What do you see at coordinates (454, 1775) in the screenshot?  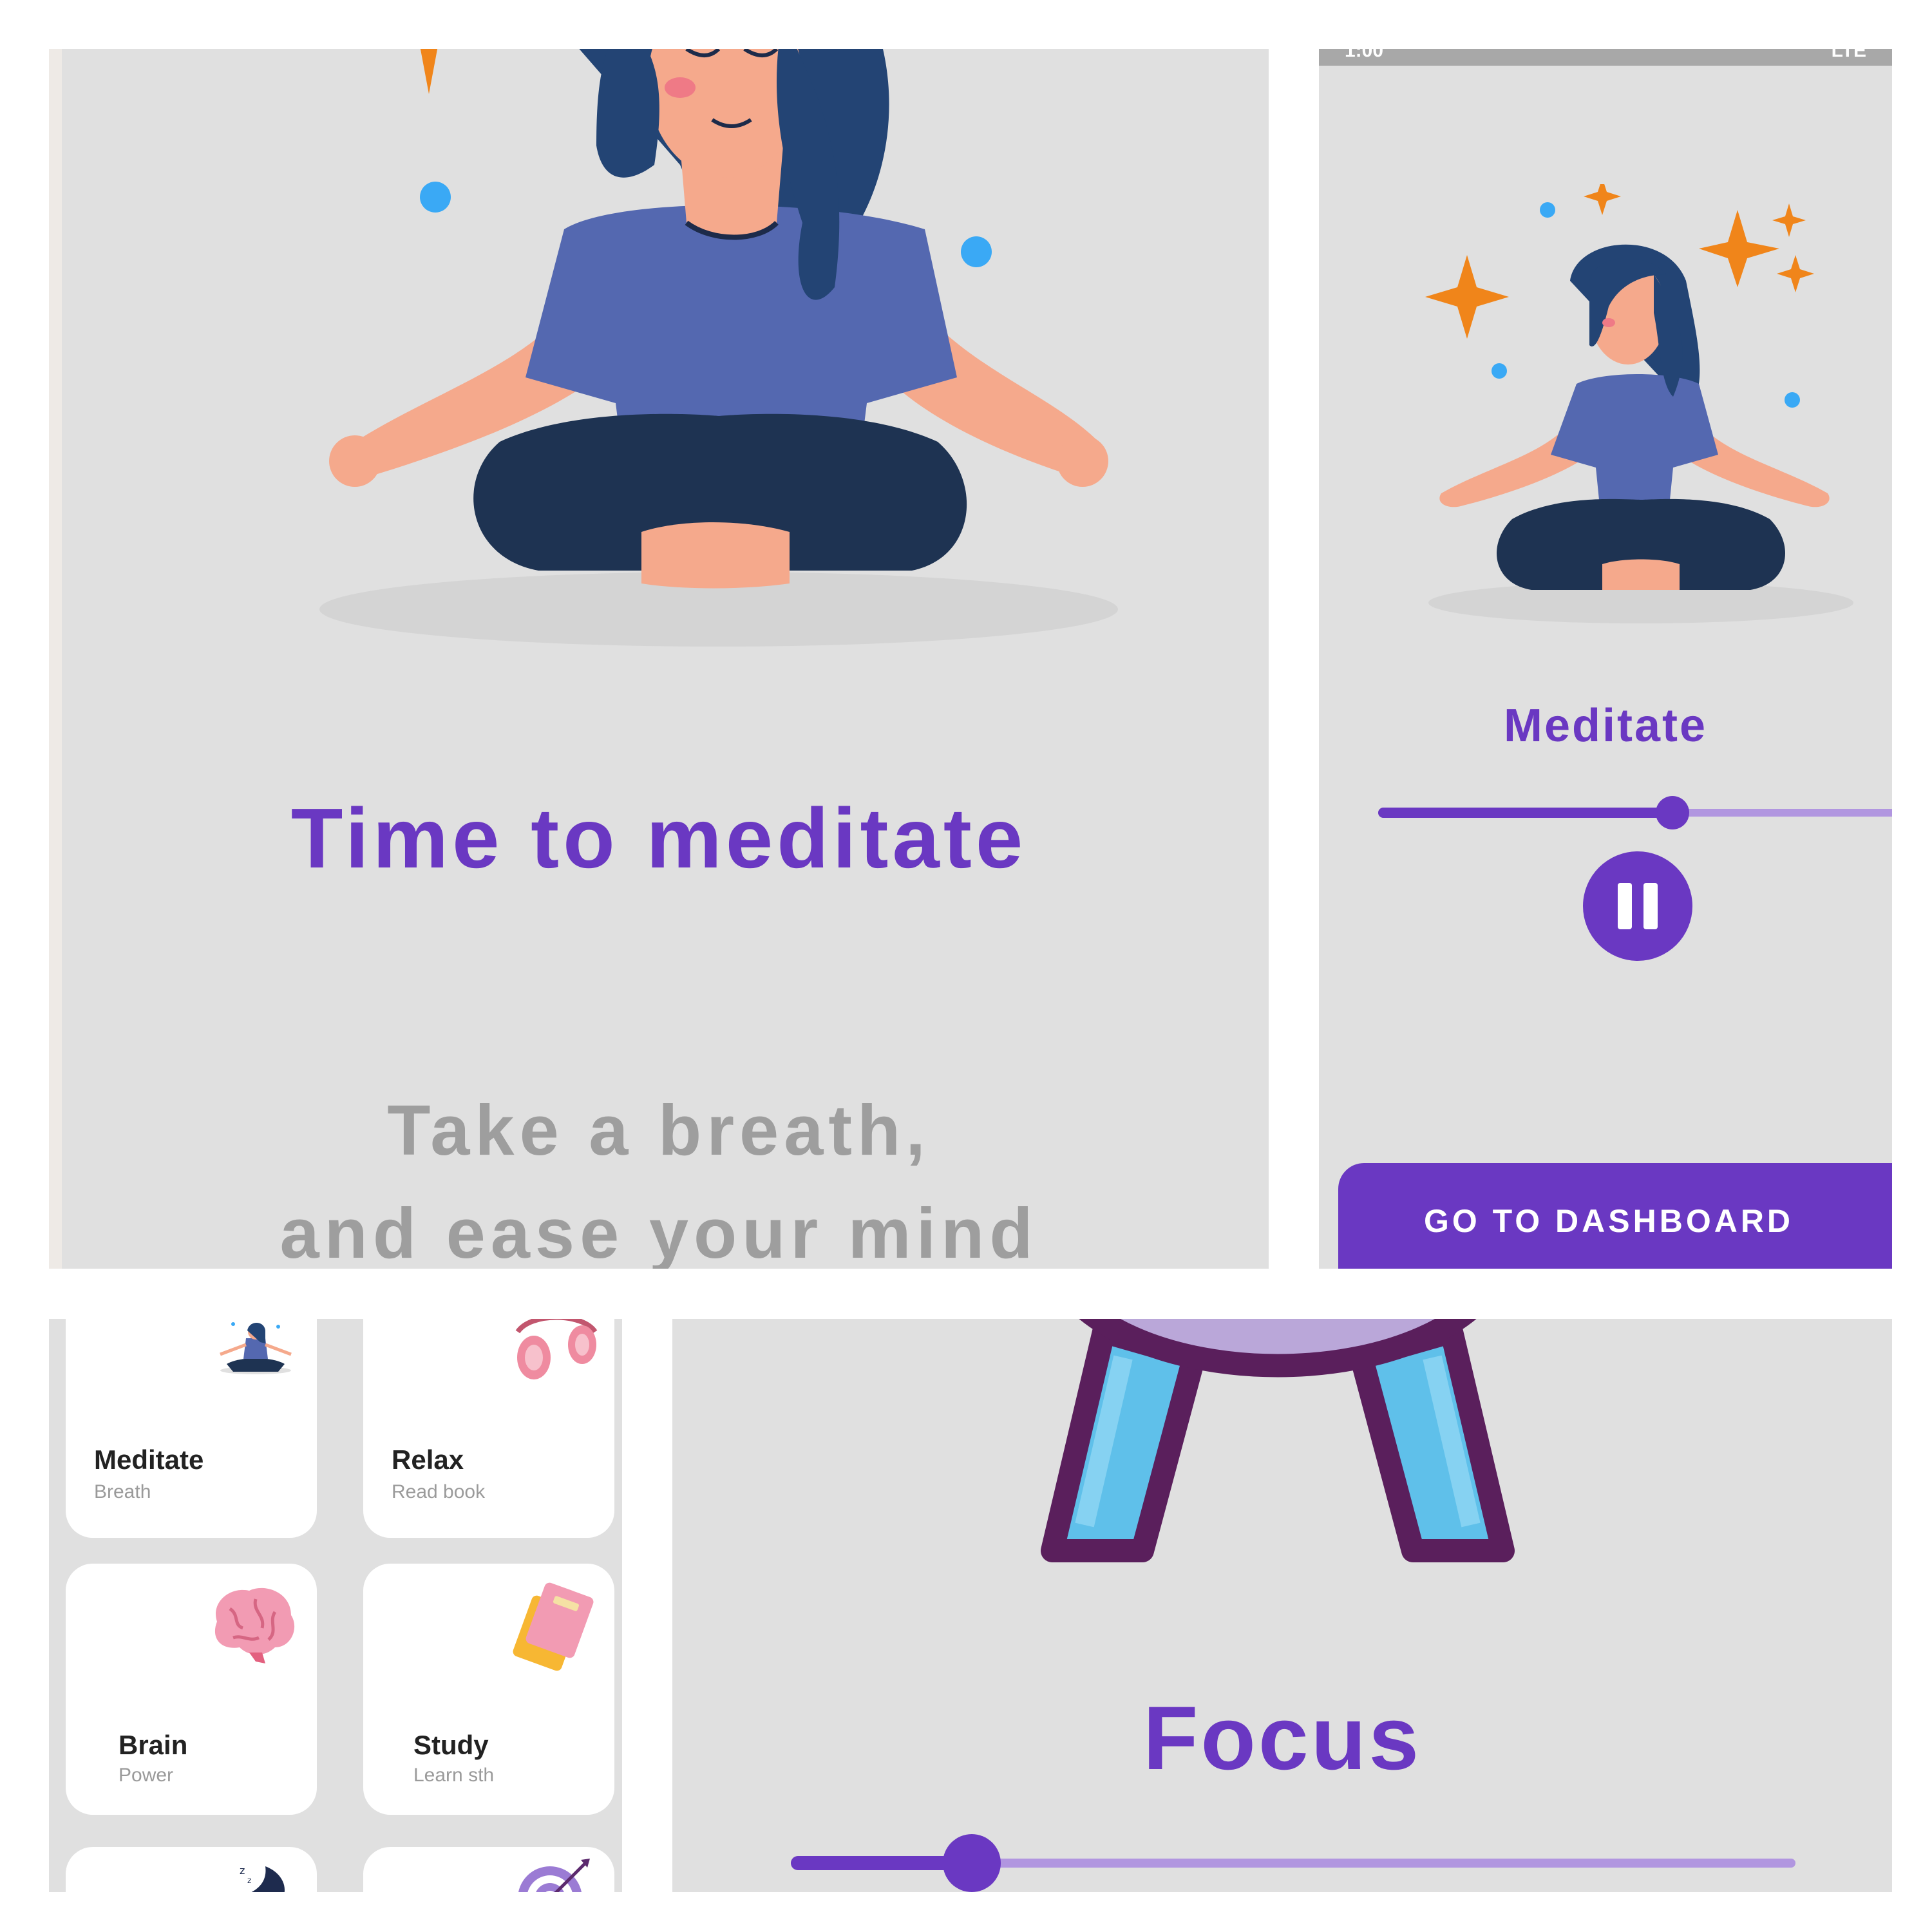 I see `card-subtitle: Learn sth` at bounding box center [454, 1775].